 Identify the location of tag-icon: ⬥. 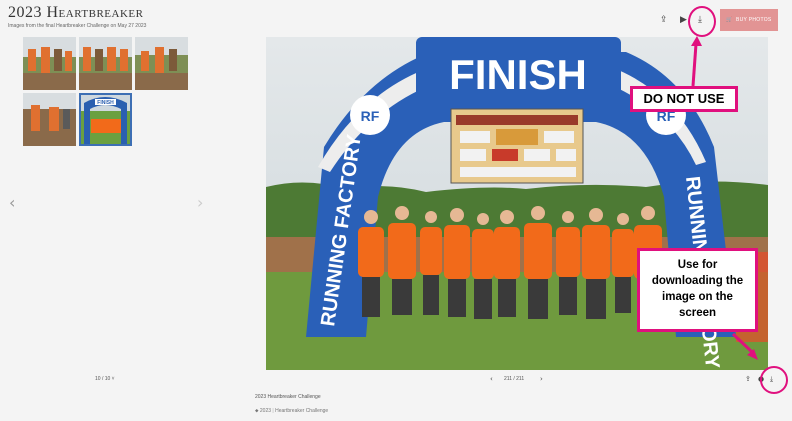
(257, 411).